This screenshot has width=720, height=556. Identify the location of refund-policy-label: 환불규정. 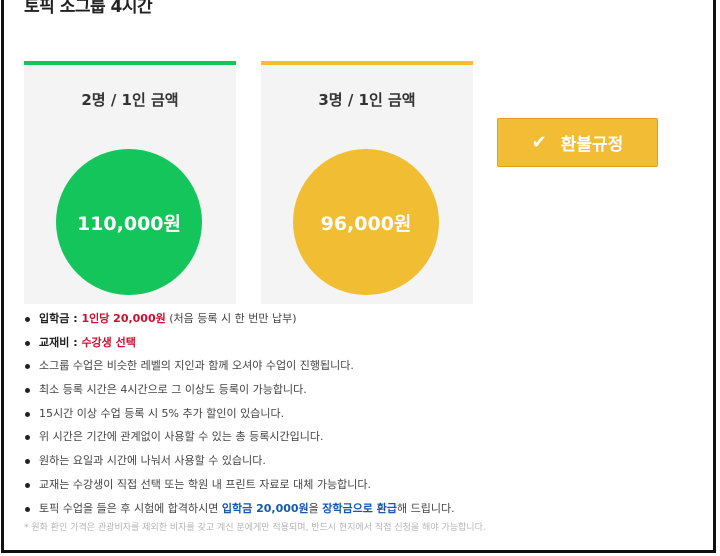
(592, 145).